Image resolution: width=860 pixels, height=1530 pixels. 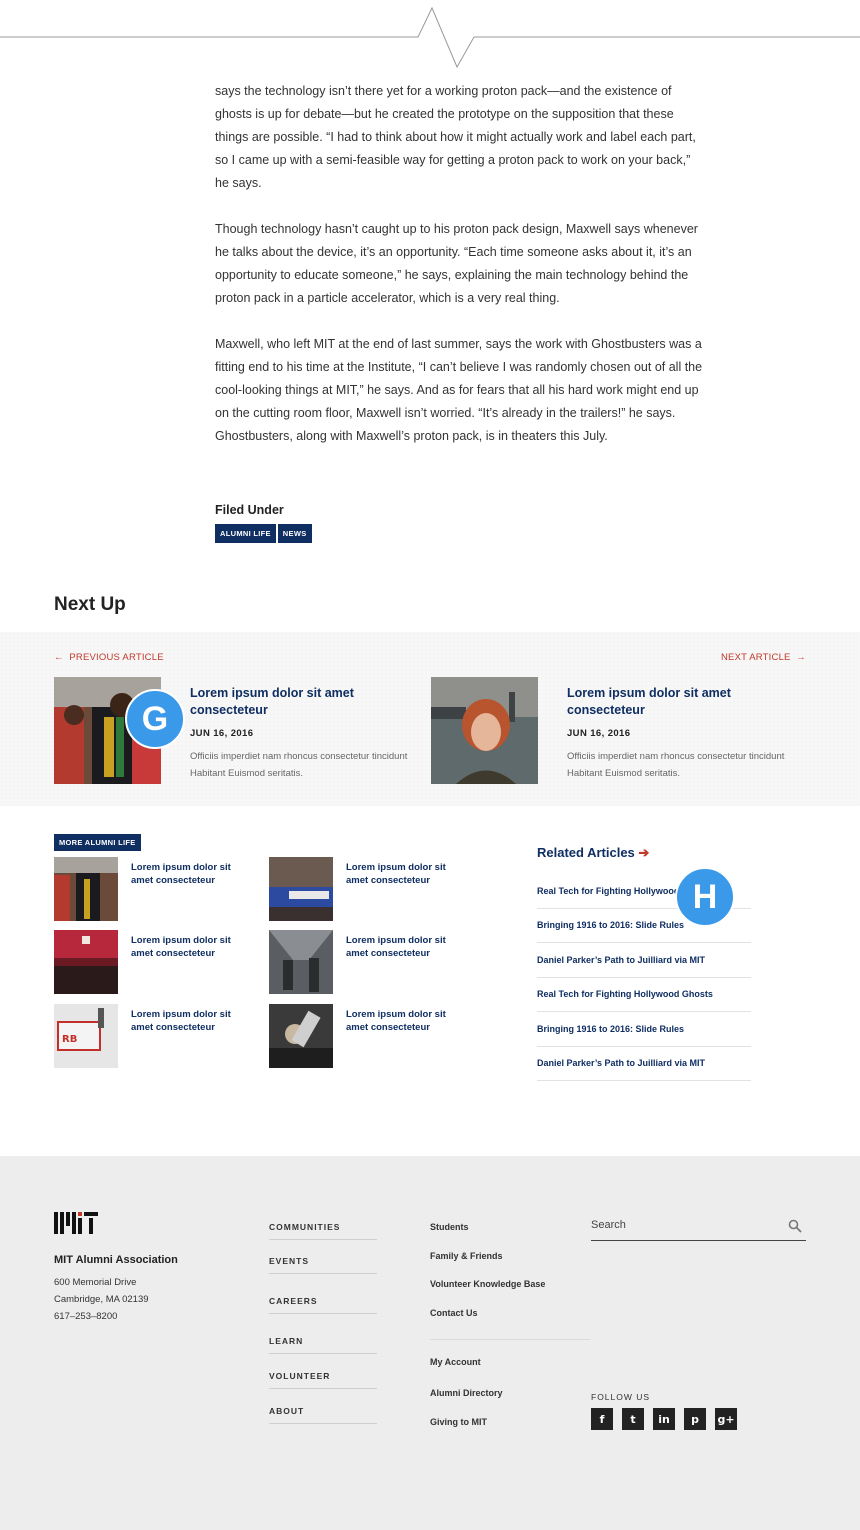 What do you see at coordinates (602, 1419) in the screenshot?
I see `facebook-icon: f` at bounding box center [602, 1419].